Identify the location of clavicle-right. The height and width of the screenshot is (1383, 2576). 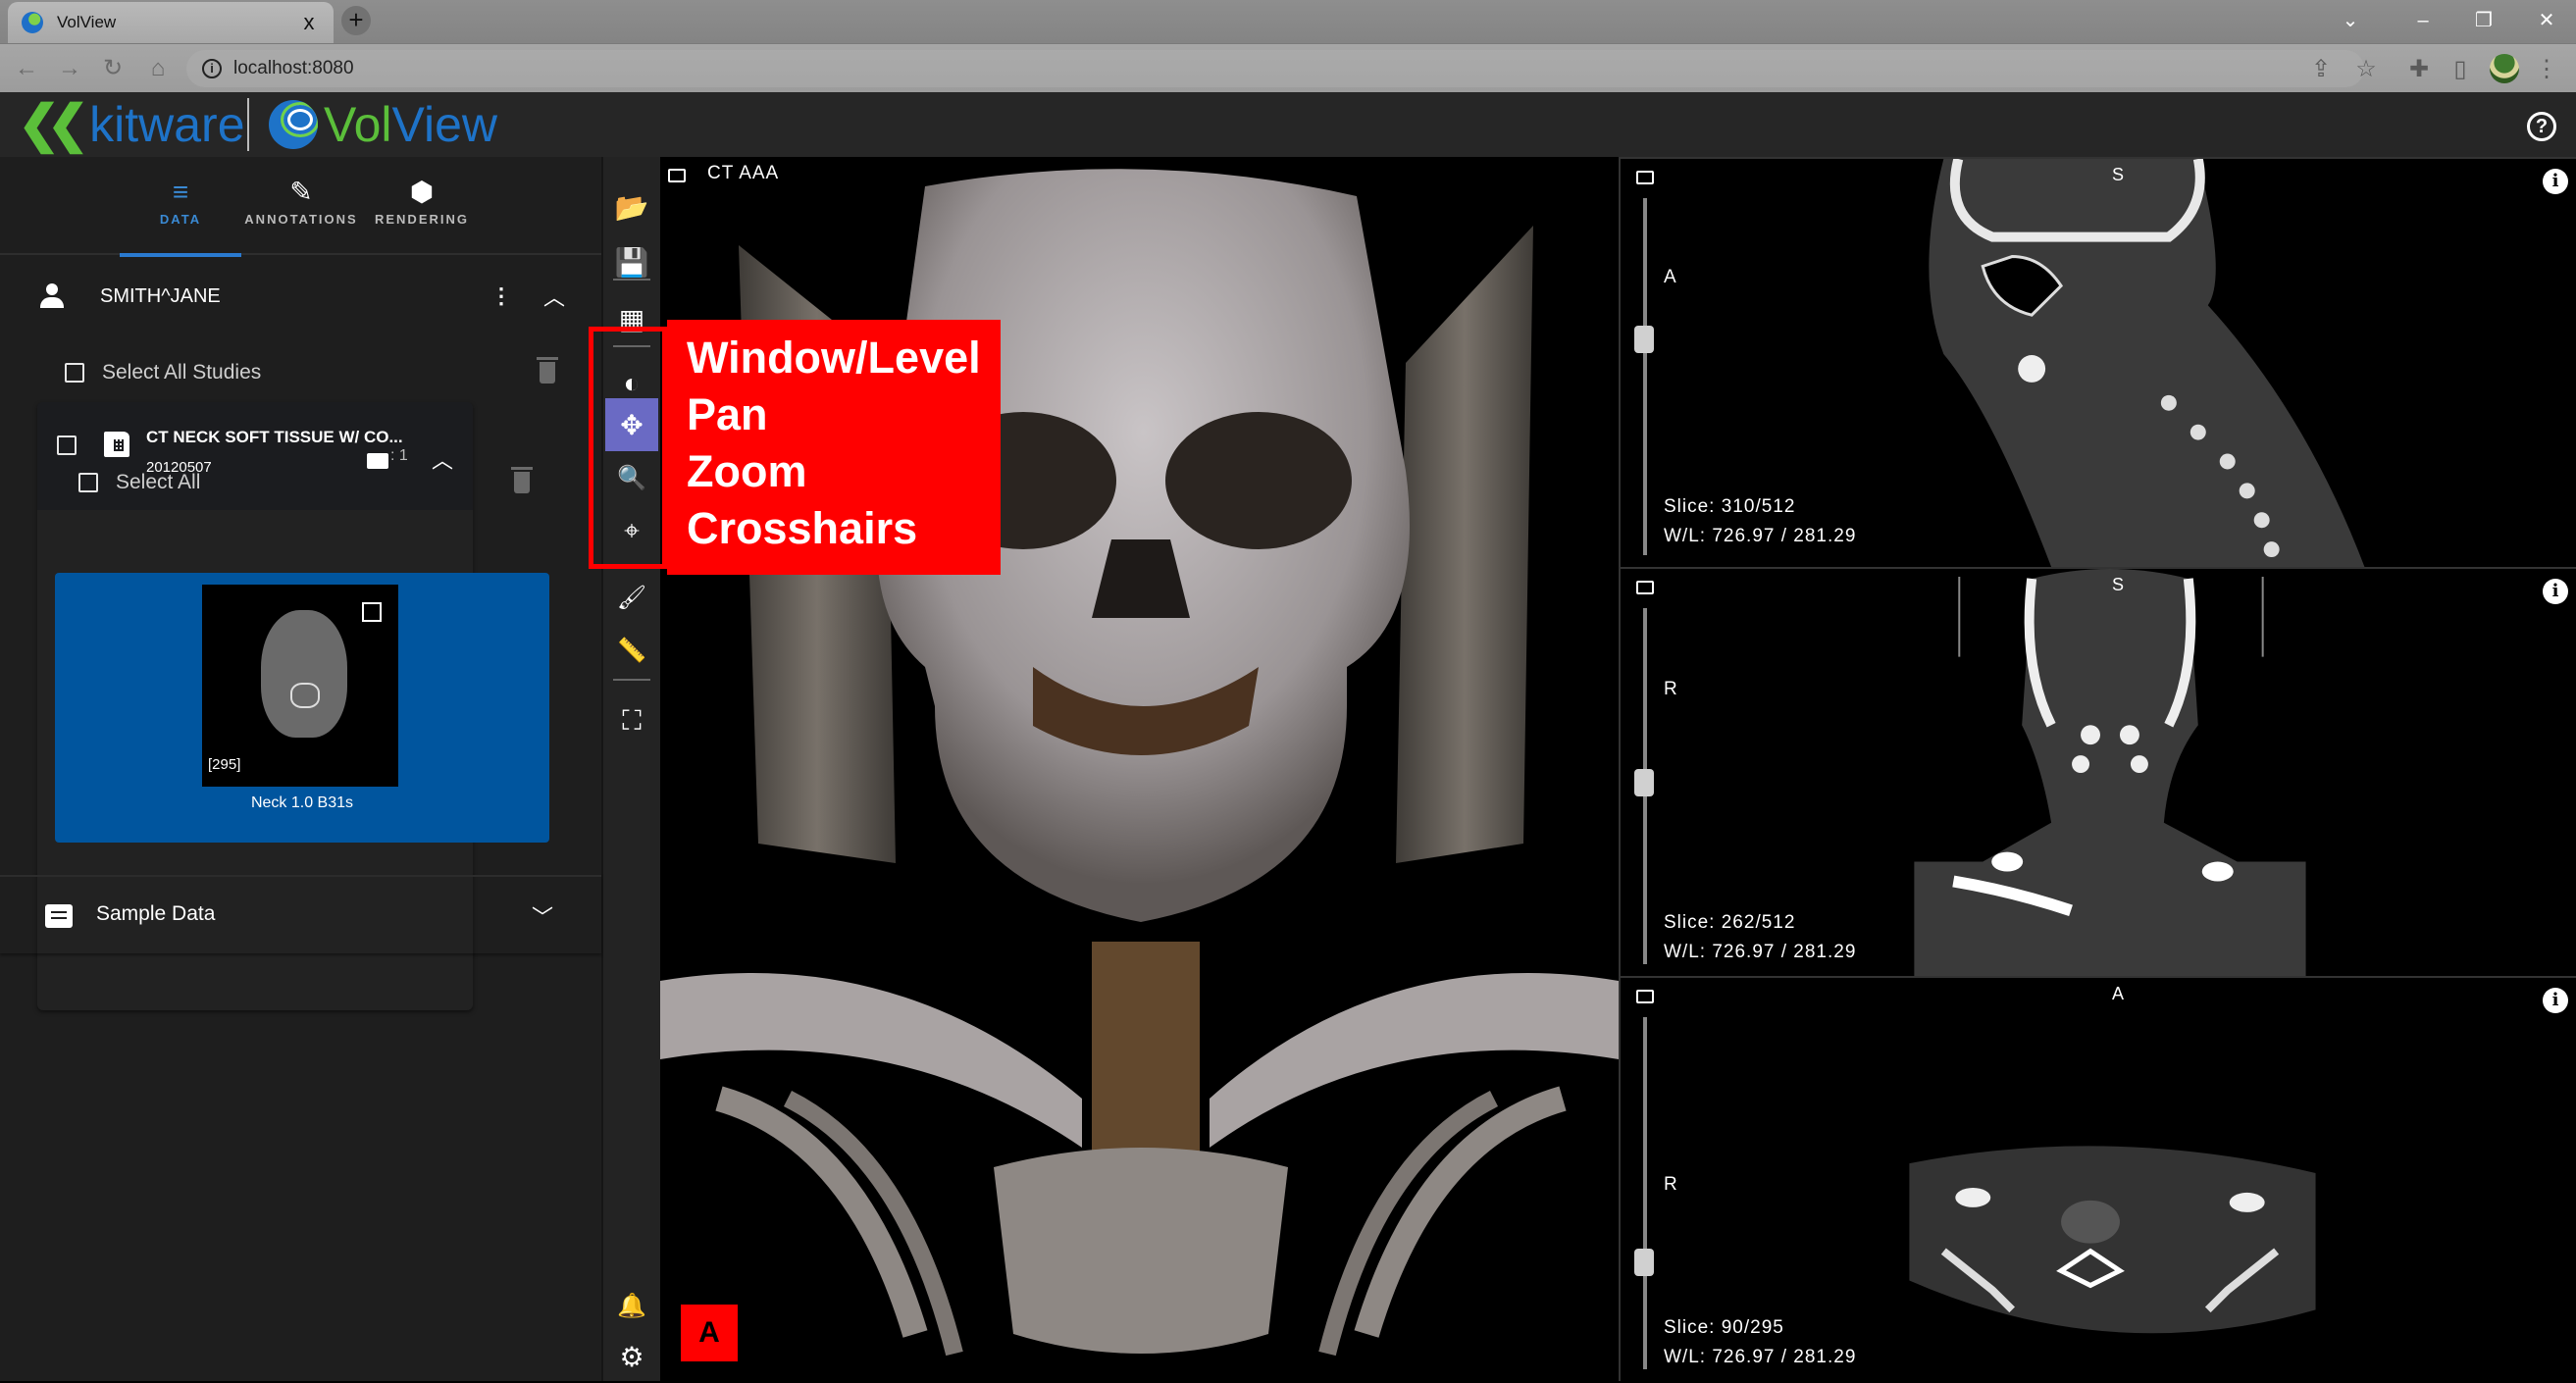
(1414, 1061).